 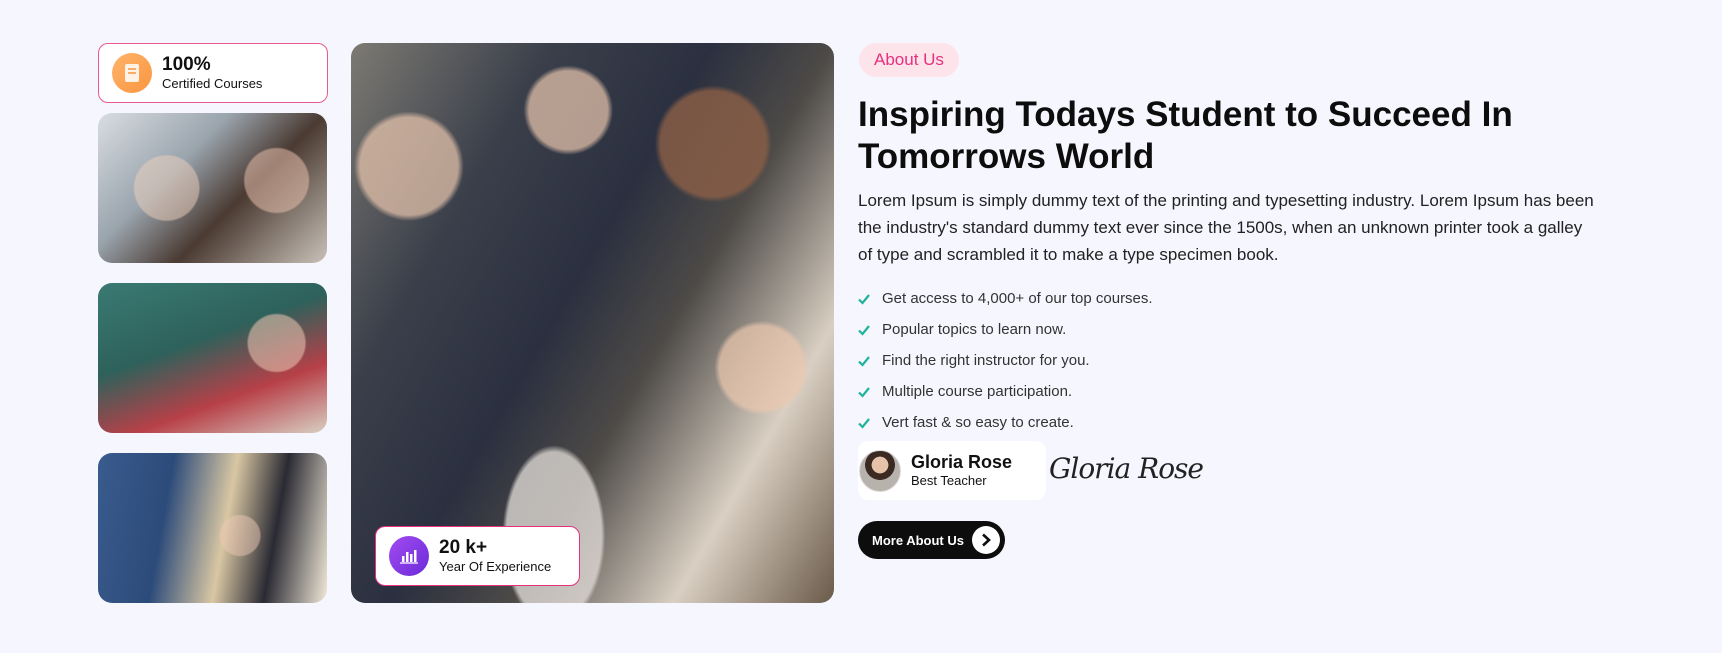 I want to click on feature-text: Get access to 4,000+ of our top courses., so click(x=1017, y=298).